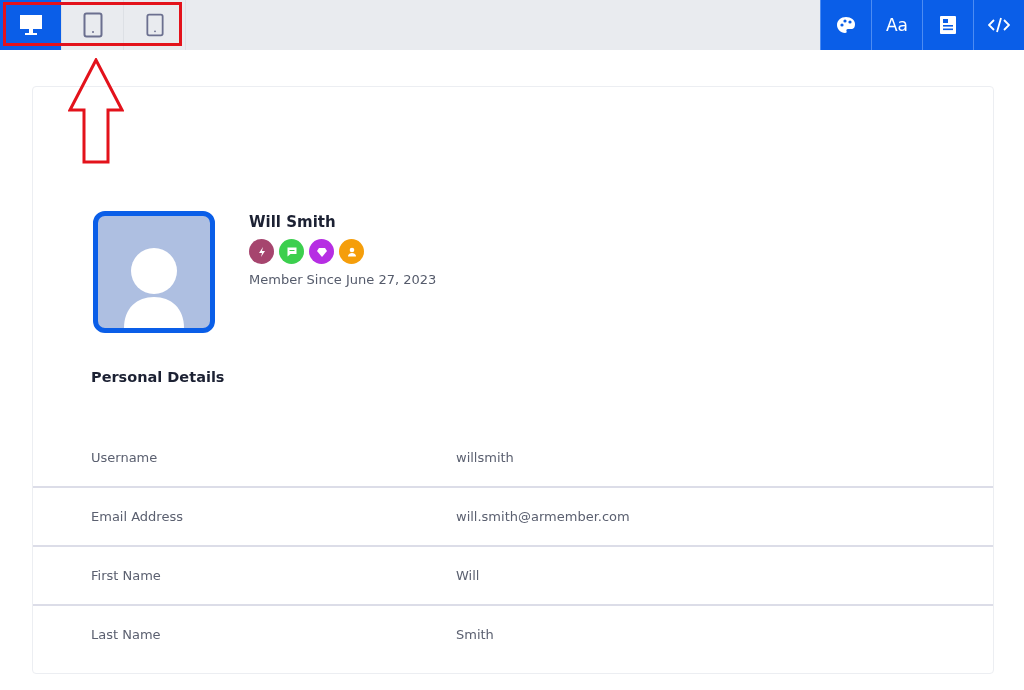 Image resolution: width=1024 pixels, height=690 pixels. What do you see at coordinates (126, 575) in the screenshot?
I see `field-label: First Name` at bounding box center [126, 575].